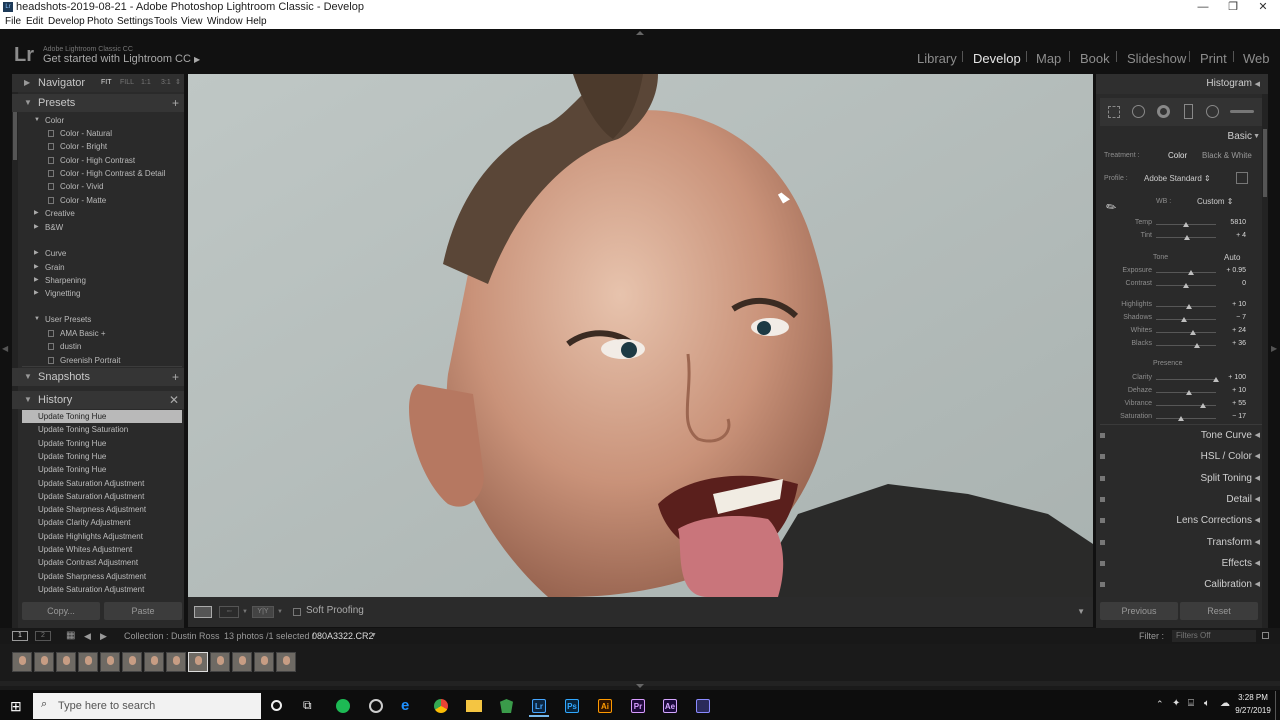 Image resolution: width=1280 pixels, height=720 pixels. Describe the element at coordinates (1186, 379) in the screenshot. I see `slider-track-clarity` at that location.